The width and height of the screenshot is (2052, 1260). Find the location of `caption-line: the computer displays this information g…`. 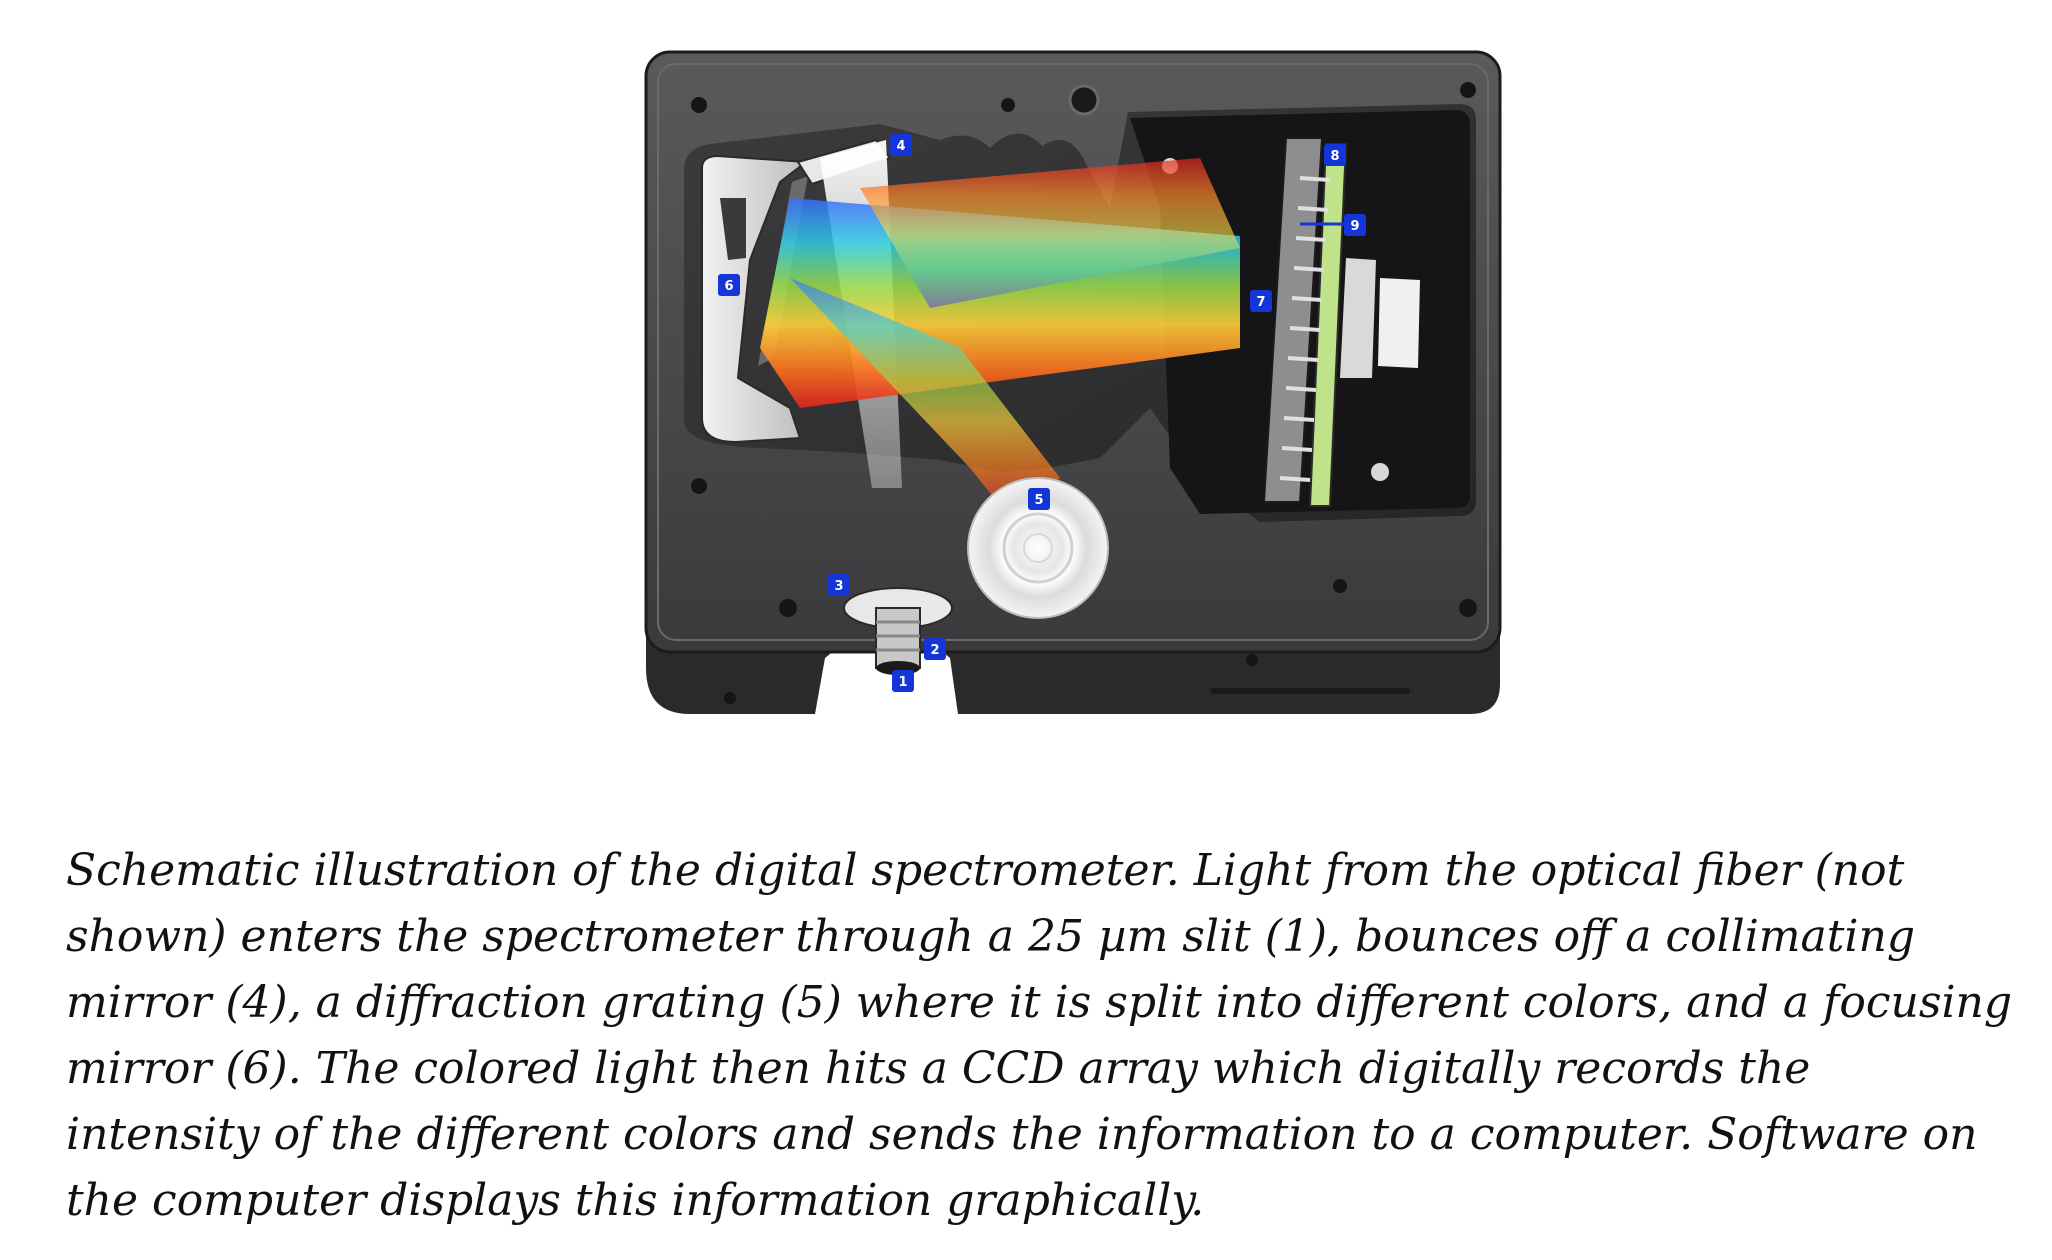

caption-line: the computer displays this information g… is located at coordinates (635, 1200).